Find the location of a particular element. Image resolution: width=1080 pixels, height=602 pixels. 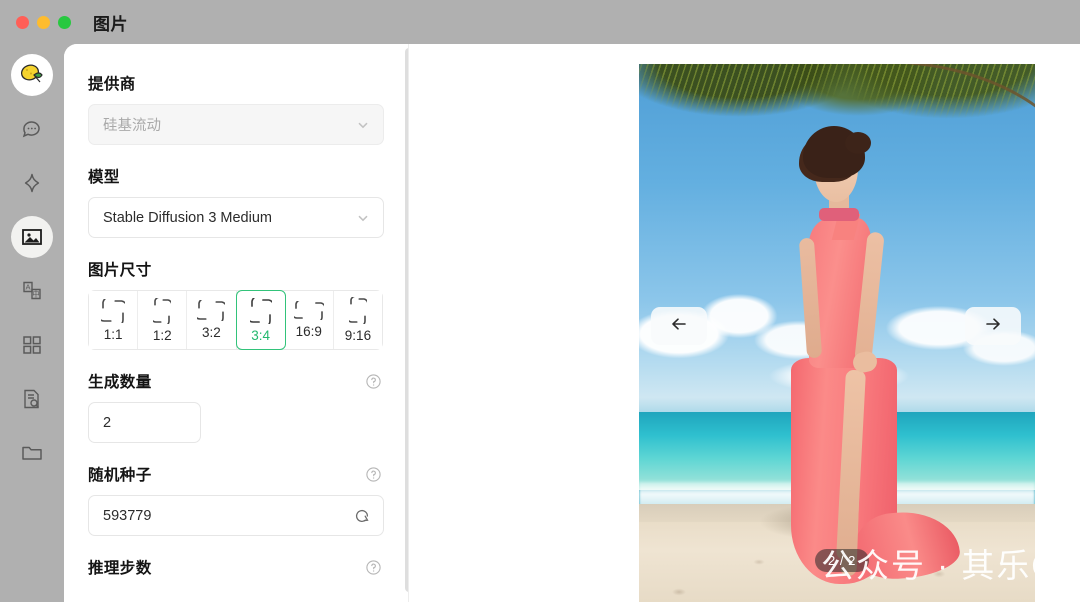

image-counter-badge: 2 / 2 is located at coordinates (842, 560).